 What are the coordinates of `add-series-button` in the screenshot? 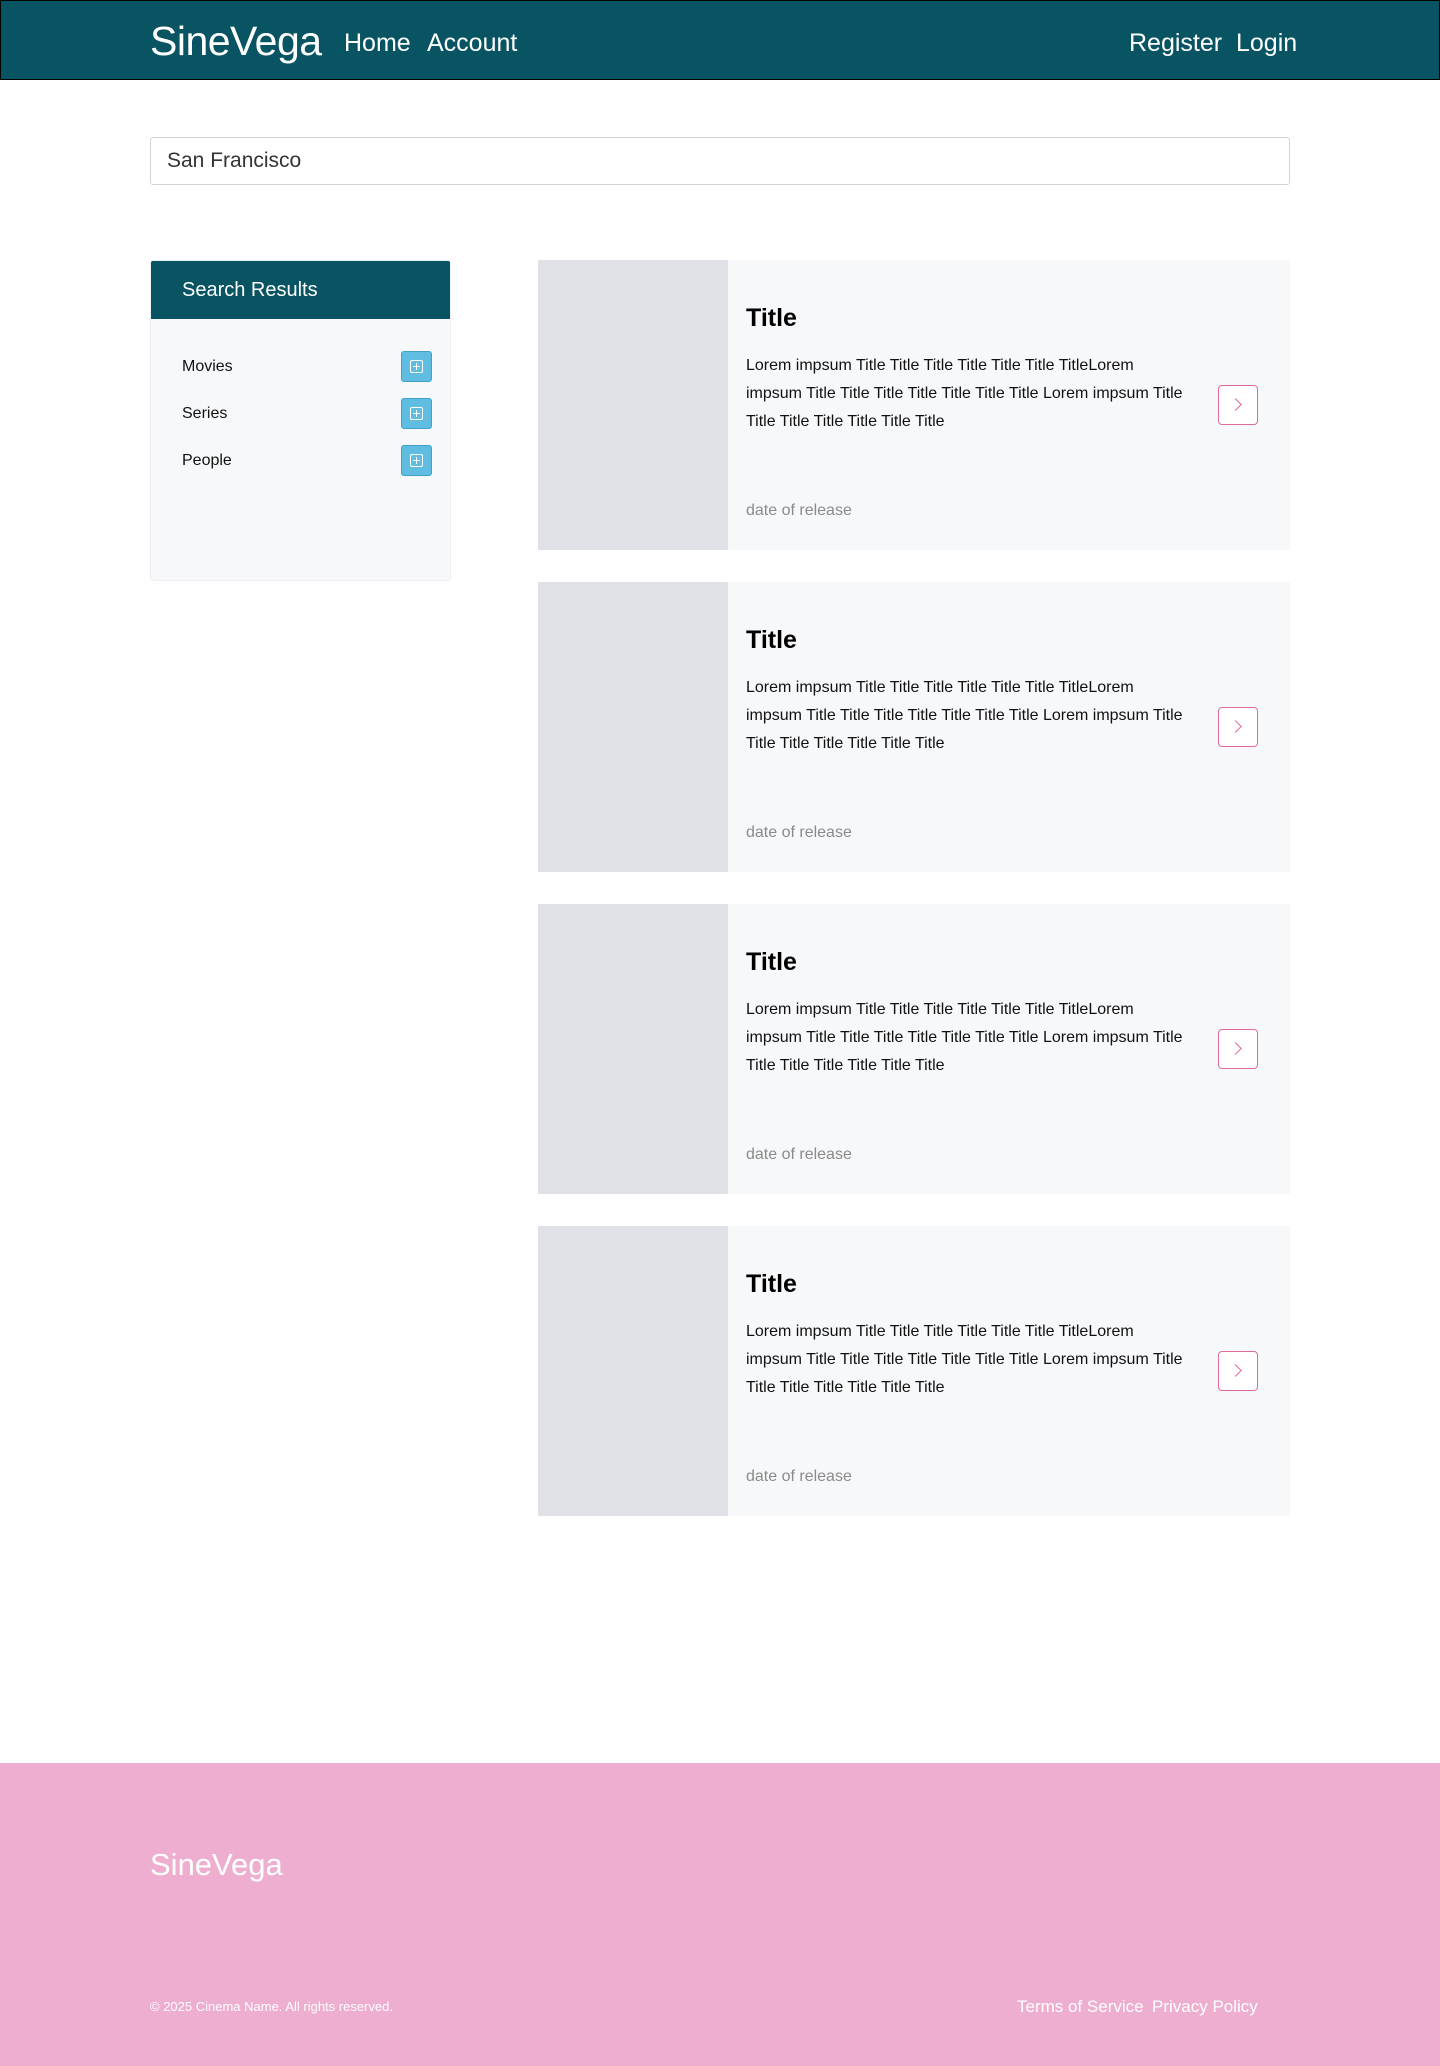 It's located at (416, 413).